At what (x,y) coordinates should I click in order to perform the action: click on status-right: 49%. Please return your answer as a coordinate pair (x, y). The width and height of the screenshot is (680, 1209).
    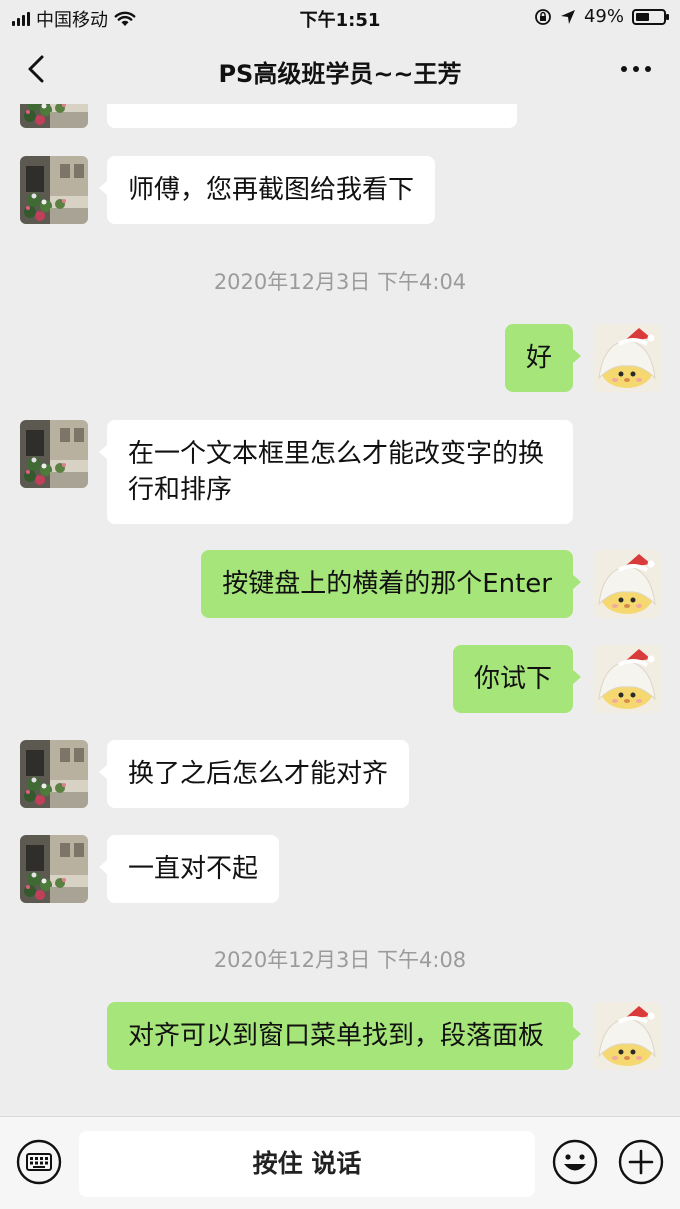
    Looking at the image, I should click on (601, 16).